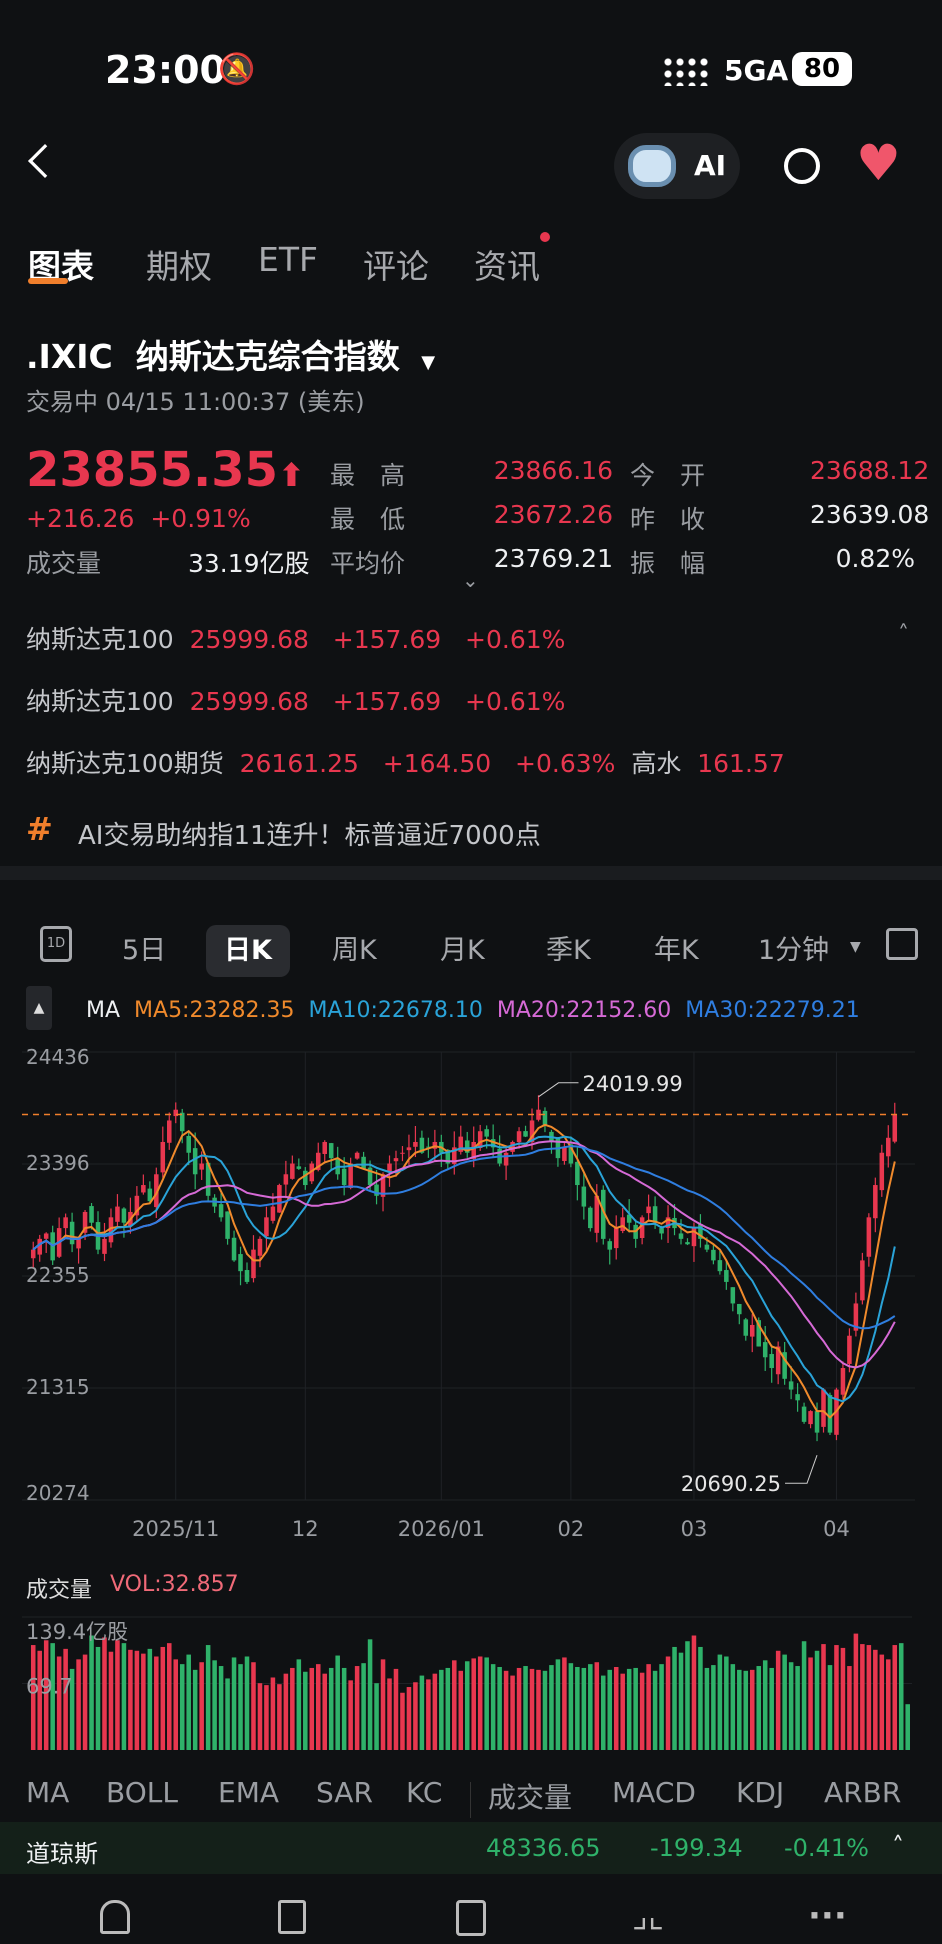 This screenshot has width=942, height=1944. What do you see at coordinates (138, 518) in the screenshot?
I see `price-change: +216.26 +0.91%` at bounding box center [138, 518].